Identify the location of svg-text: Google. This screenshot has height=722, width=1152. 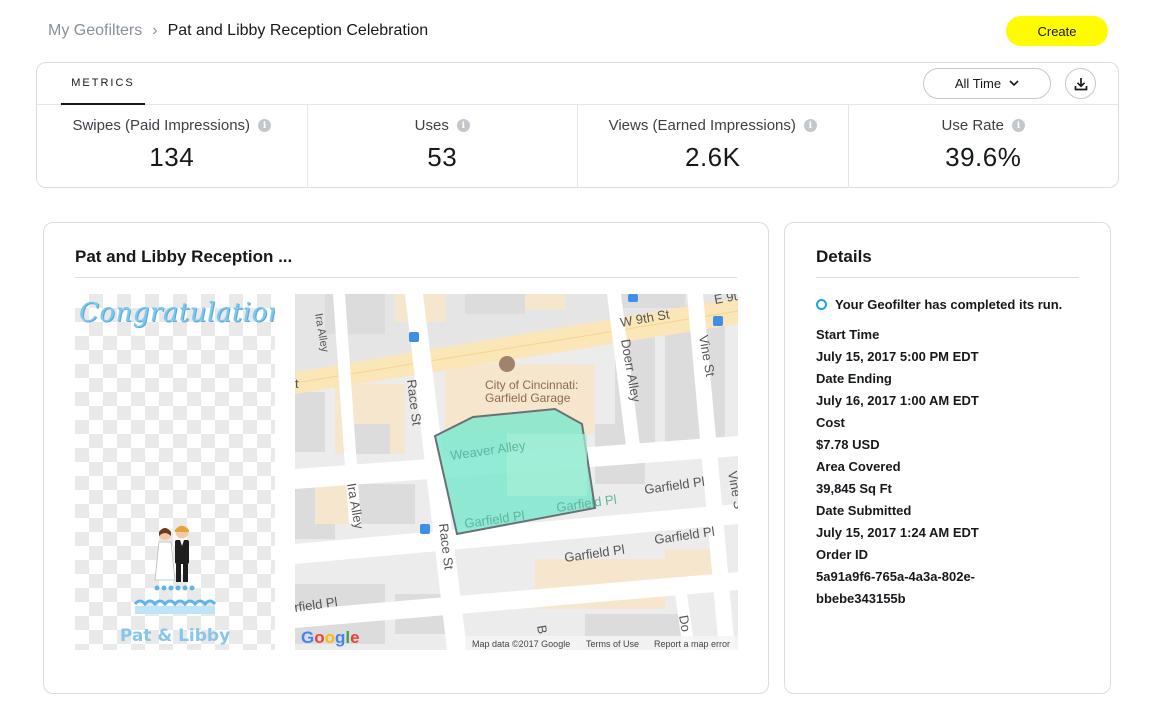
(330, 637).